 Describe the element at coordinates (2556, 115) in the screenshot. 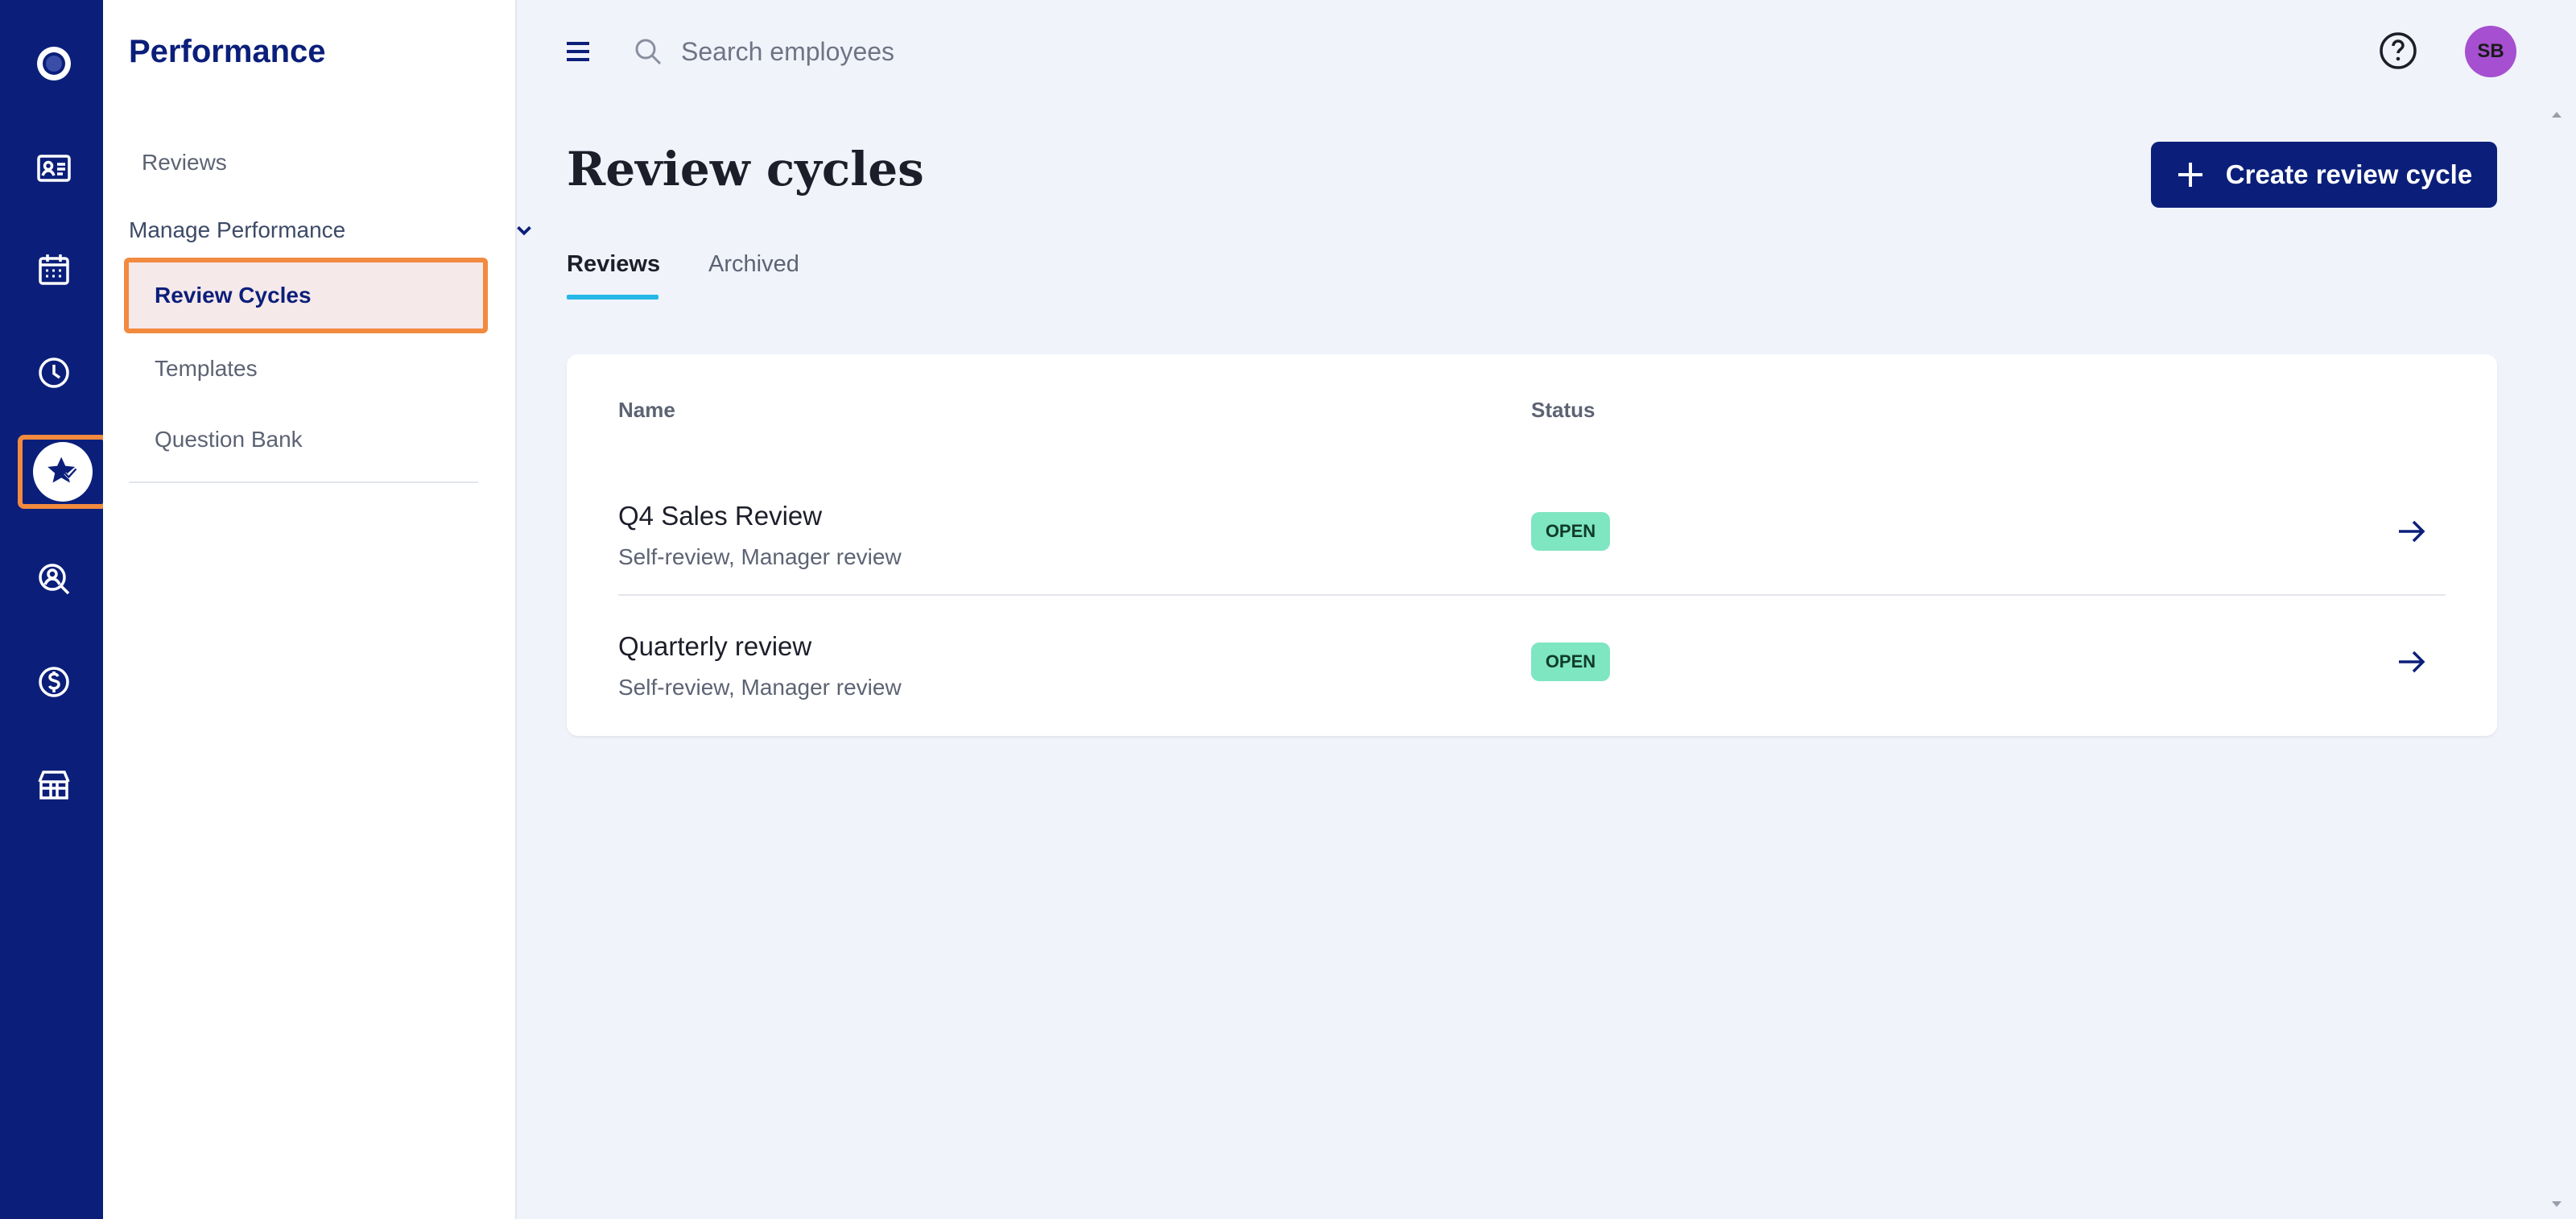

I see `scroll-up-icon` at that location.